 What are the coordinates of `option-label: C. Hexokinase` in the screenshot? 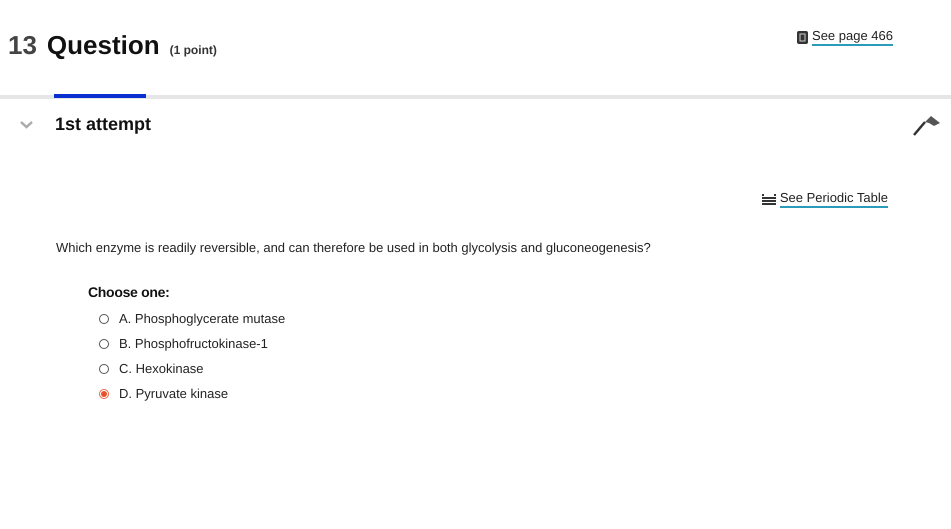 It's located at (161, 368).